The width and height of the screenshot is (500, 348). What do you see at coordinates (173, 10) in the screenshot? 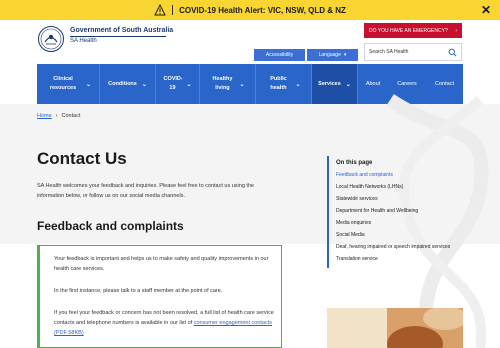
I see `alert-divider` at bounding box center [173, 10].